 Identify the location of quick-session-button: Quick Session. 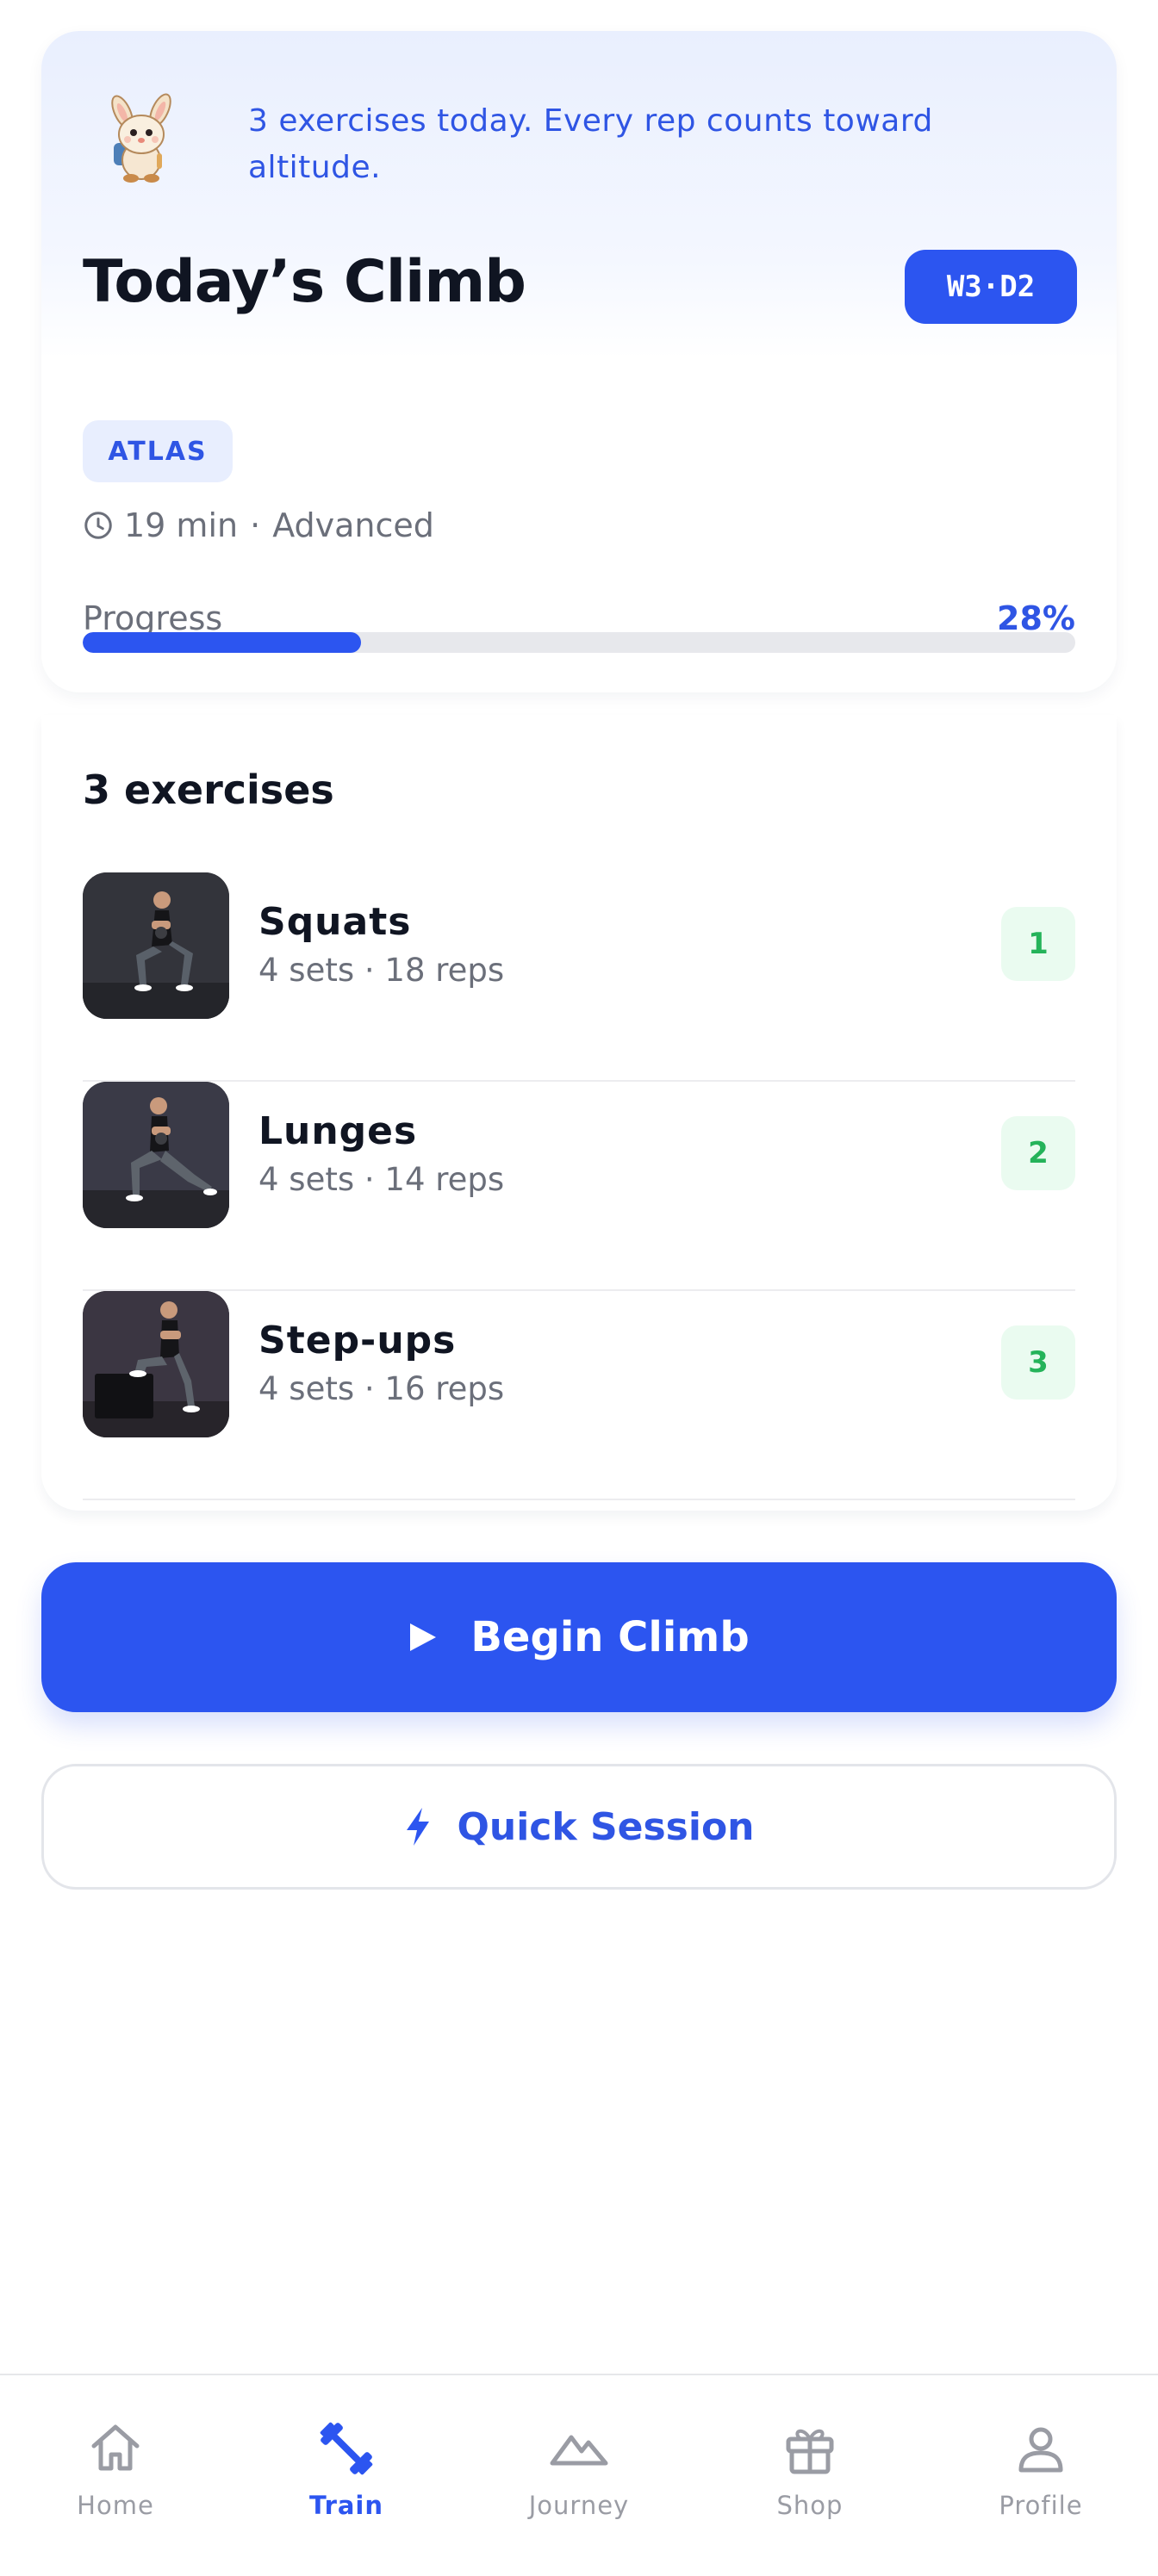
(579, 1827).